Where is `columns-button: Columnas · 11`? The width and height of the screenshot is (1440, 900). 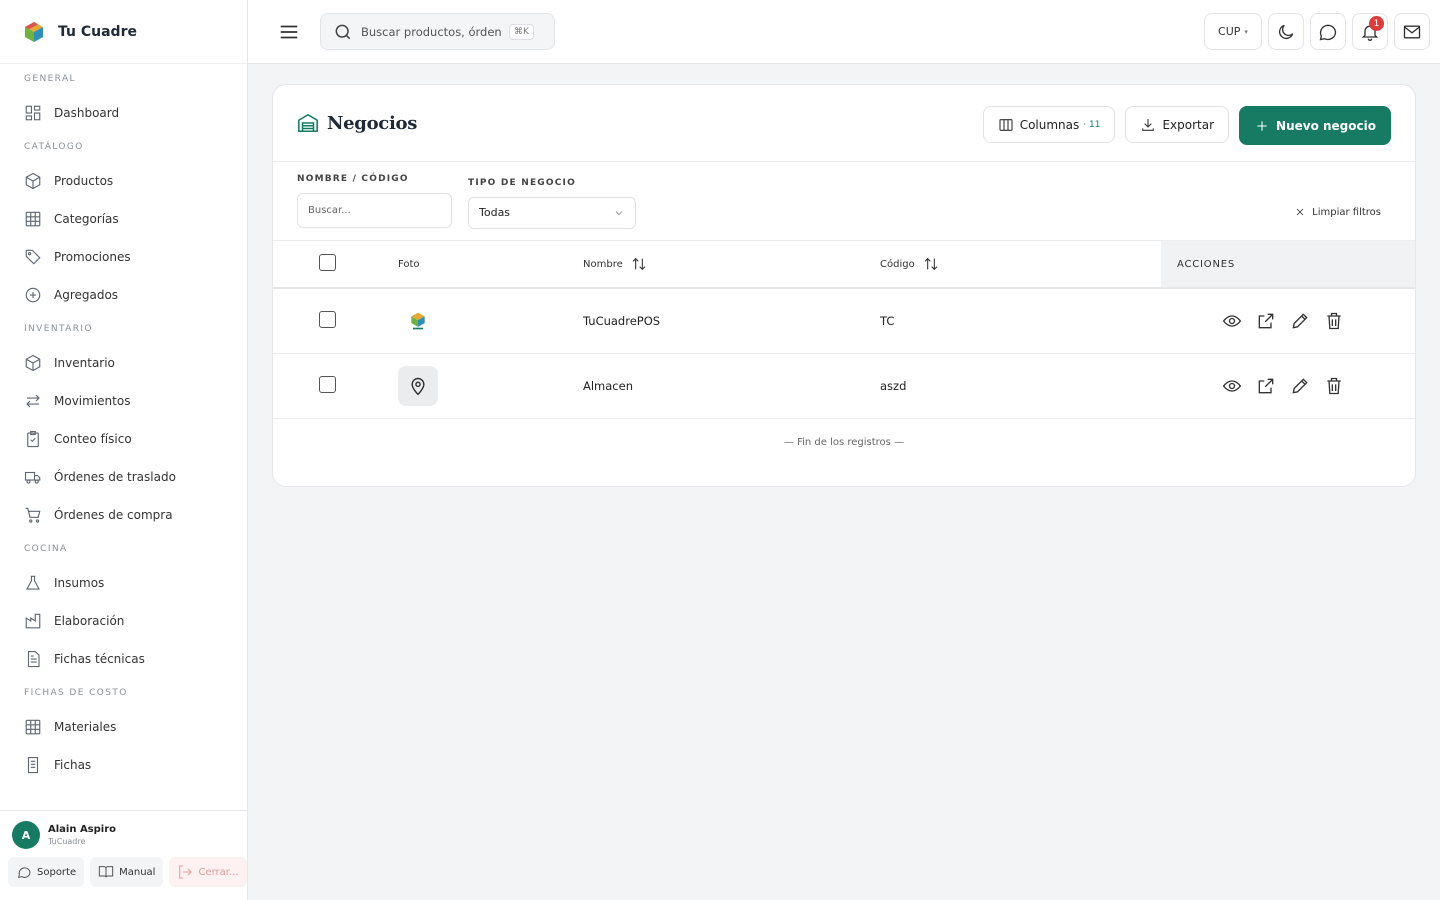
columns-button: Columnas · 11 is located at coordinates (1049, 124).